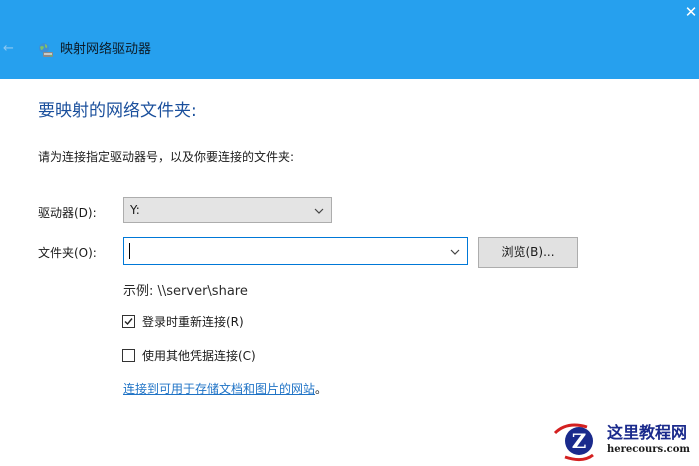 The width and height of the screenshot is (699, 466). Describe the element at coordinates (135, 210) in the screenshot. I see `drive-selected-value: Y:` at that location.